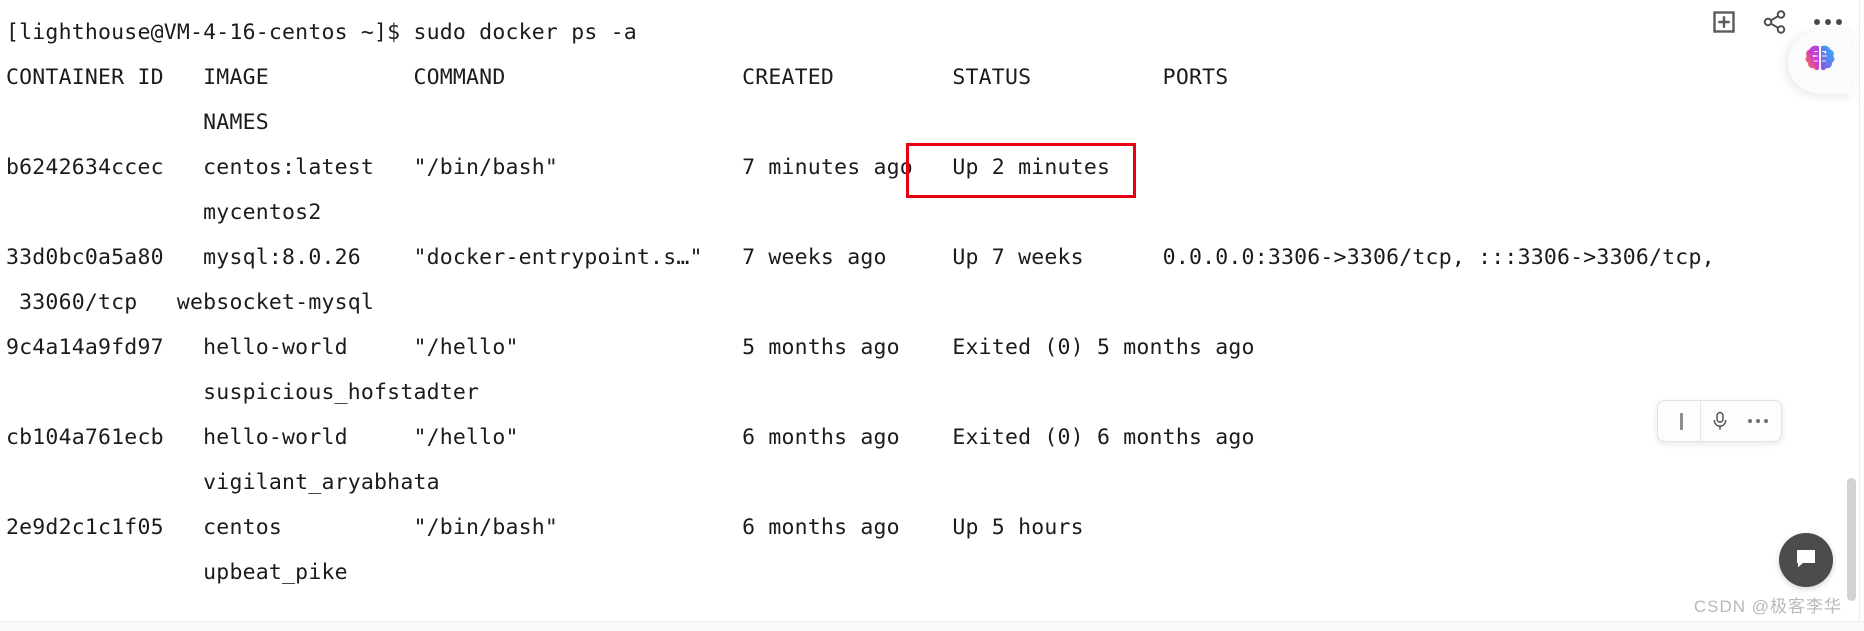 The height and width of the screenshot is (631, 1864). What do you see at coordinates (137, 122) in the screenshot?
I see `terminal-table-header-line-2: NAMES` at bounding box center [137, 122].